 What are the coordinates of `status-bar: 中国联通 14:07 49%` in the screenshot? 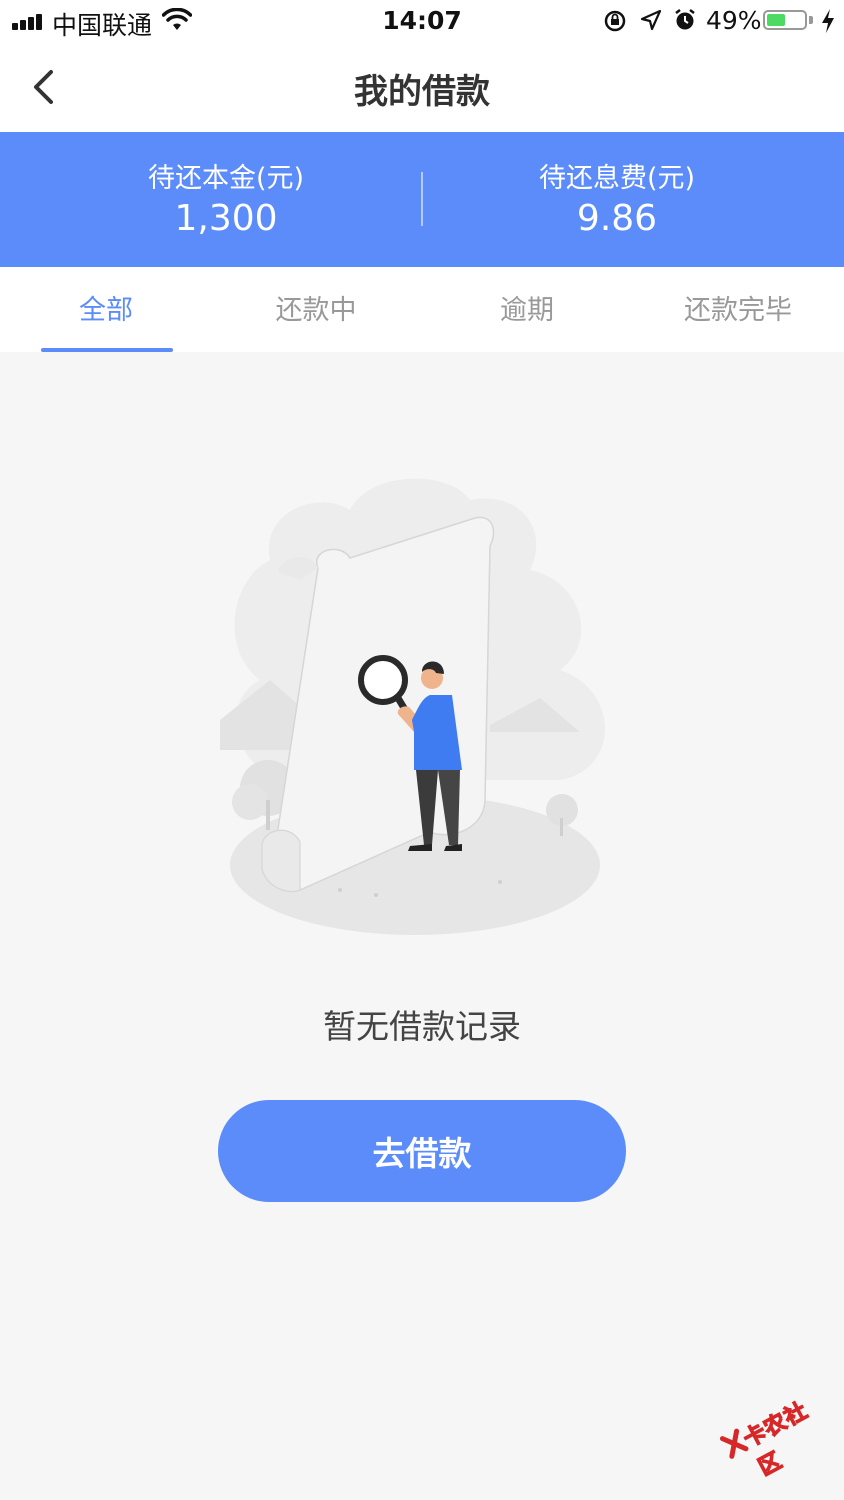 It's located at (422, 22).